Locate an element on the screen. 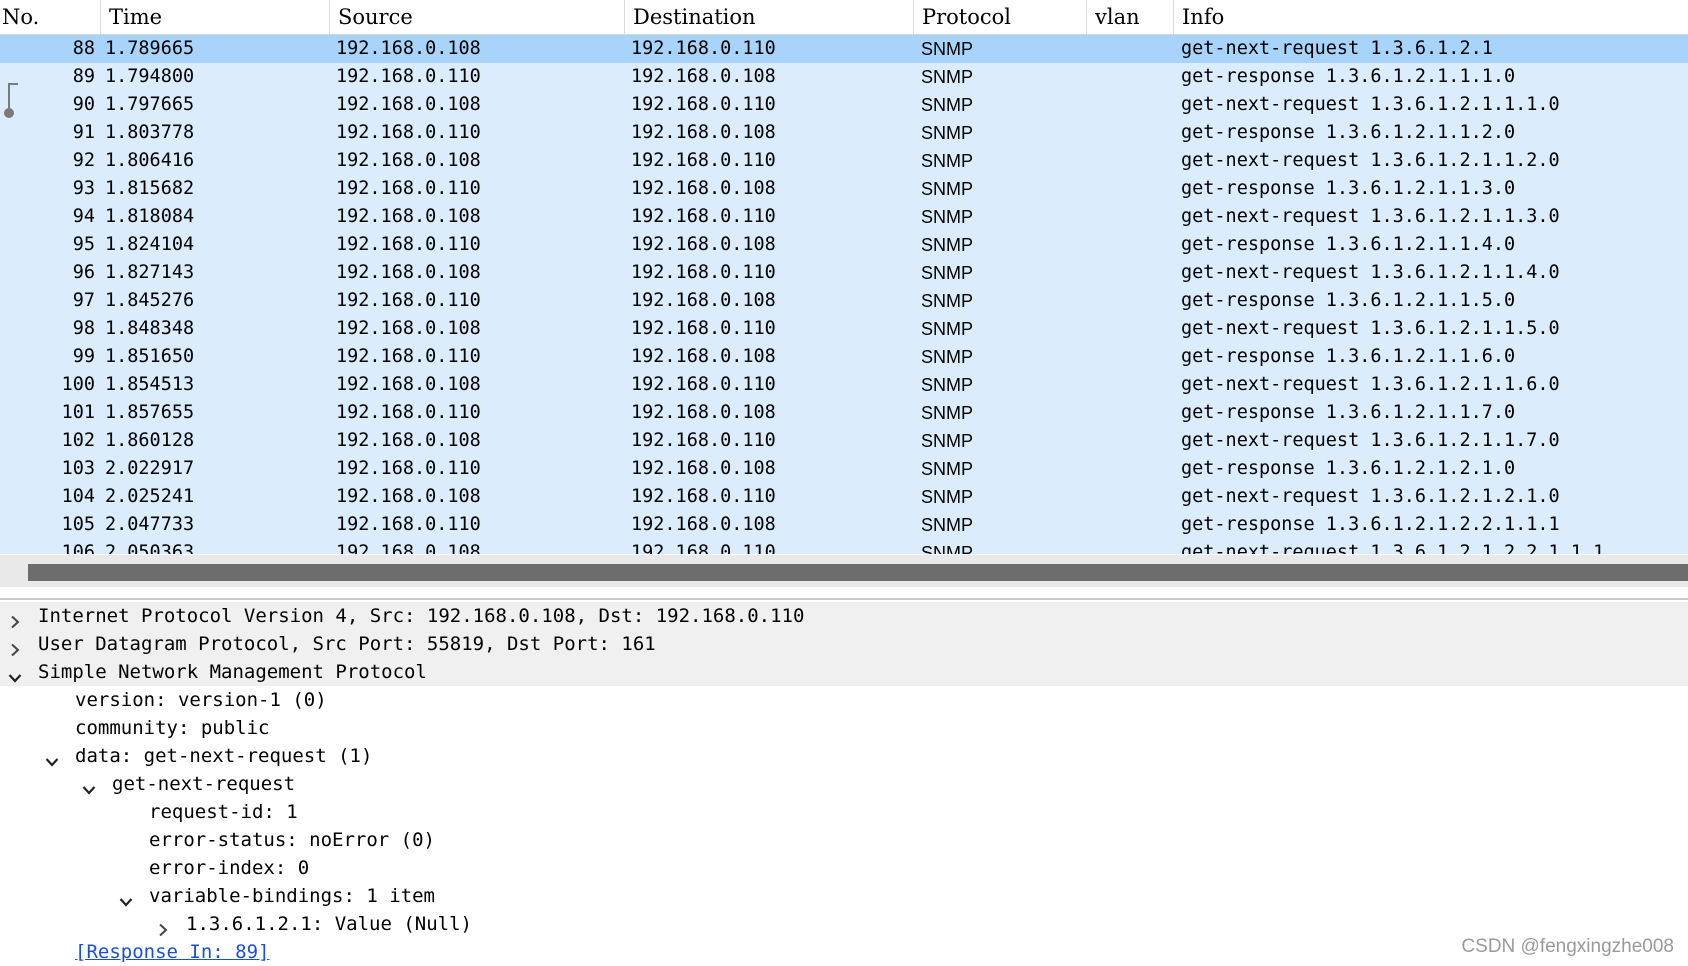 This screenshot has height=966, width=1688. detail-row: variable-bindings: 1 item is located at coordinates (844, 896).